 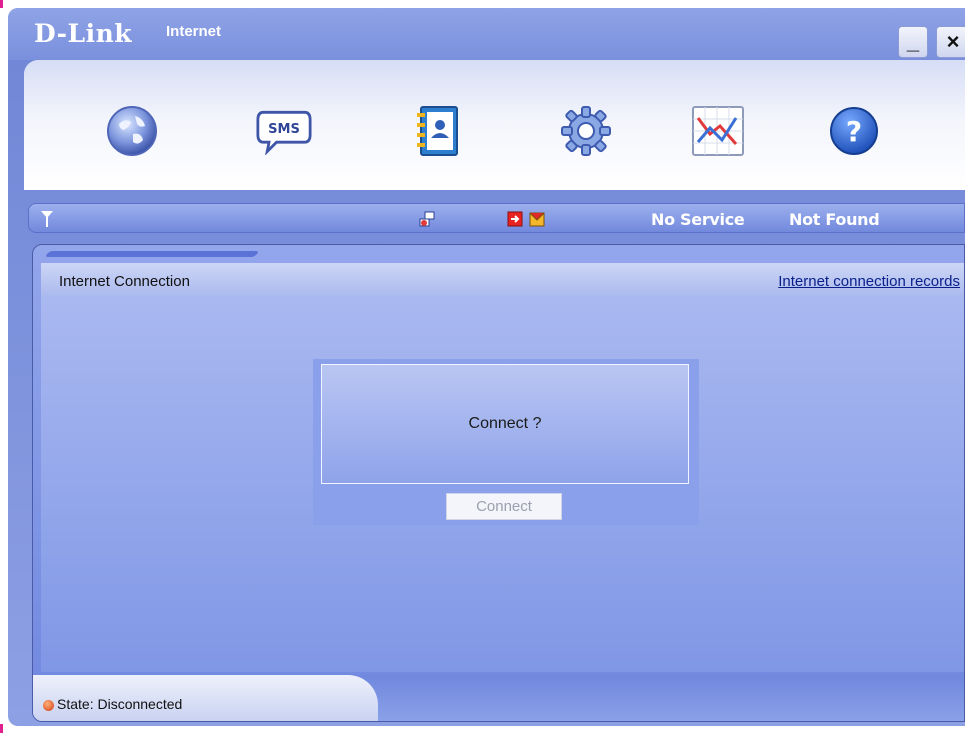 I want to click on internet-button, so click(x=132, y=131).